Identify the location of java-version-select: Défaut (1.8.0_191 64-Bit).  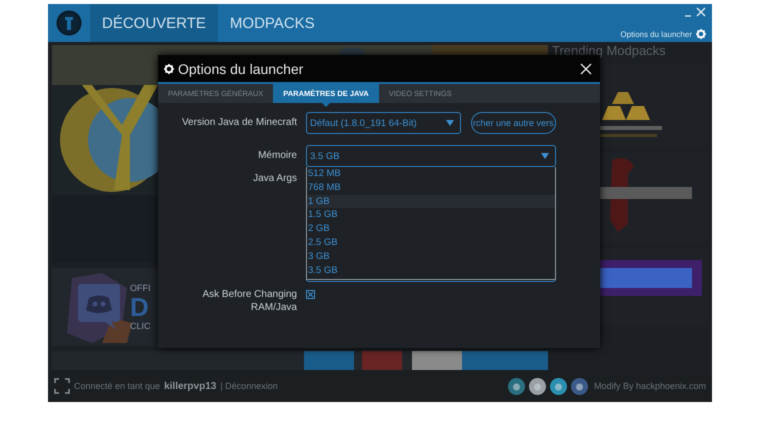
(383, 123).